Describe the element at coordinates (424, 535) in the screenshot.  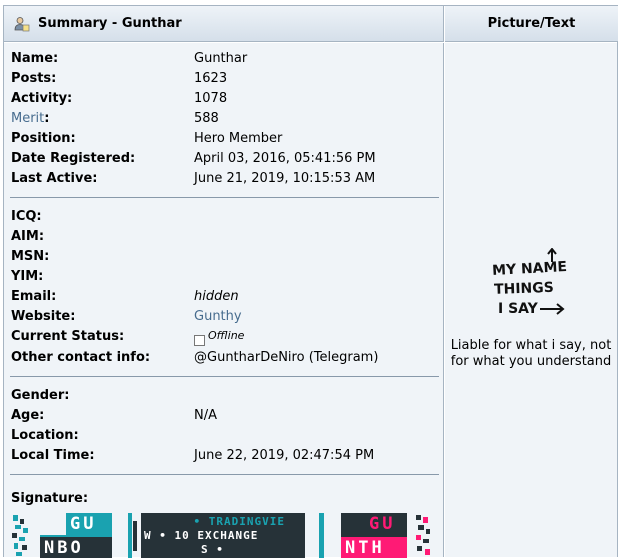
I see `signature-pixel-art-right` at that location.